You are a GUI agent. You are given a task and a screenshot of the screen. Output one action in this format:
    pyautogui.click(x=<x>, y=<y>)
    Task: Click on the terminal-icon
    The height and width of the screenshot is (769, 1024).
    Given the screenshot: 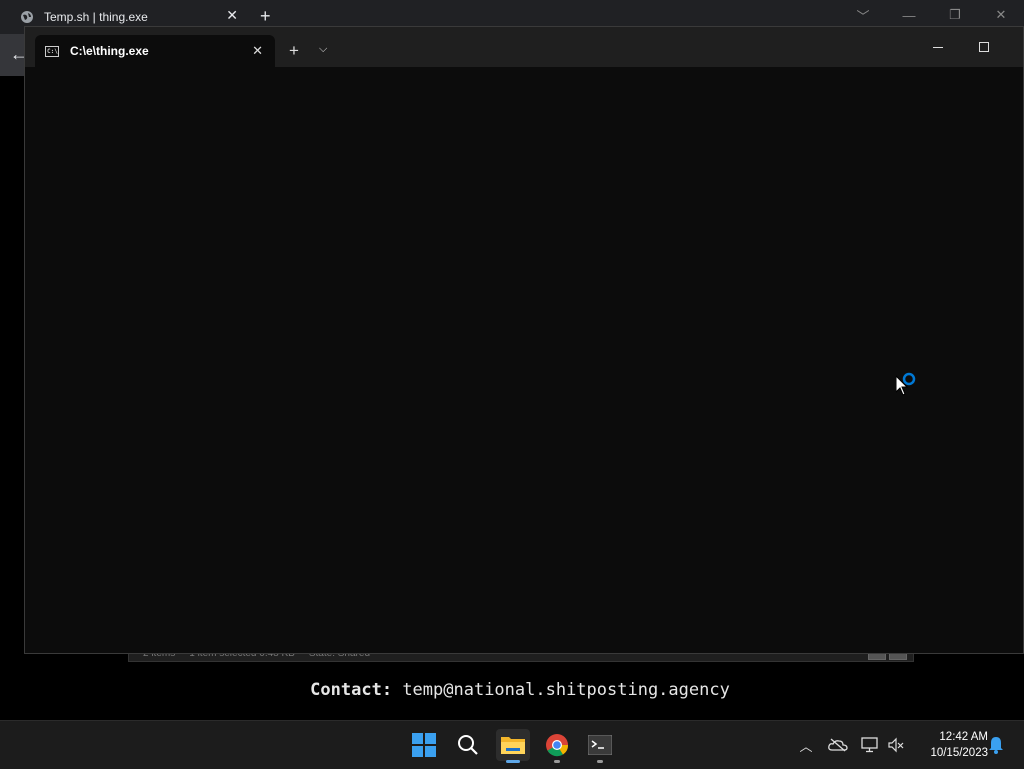 What is the action you would take?
    pyautogui.click(x=600, y=745)
    